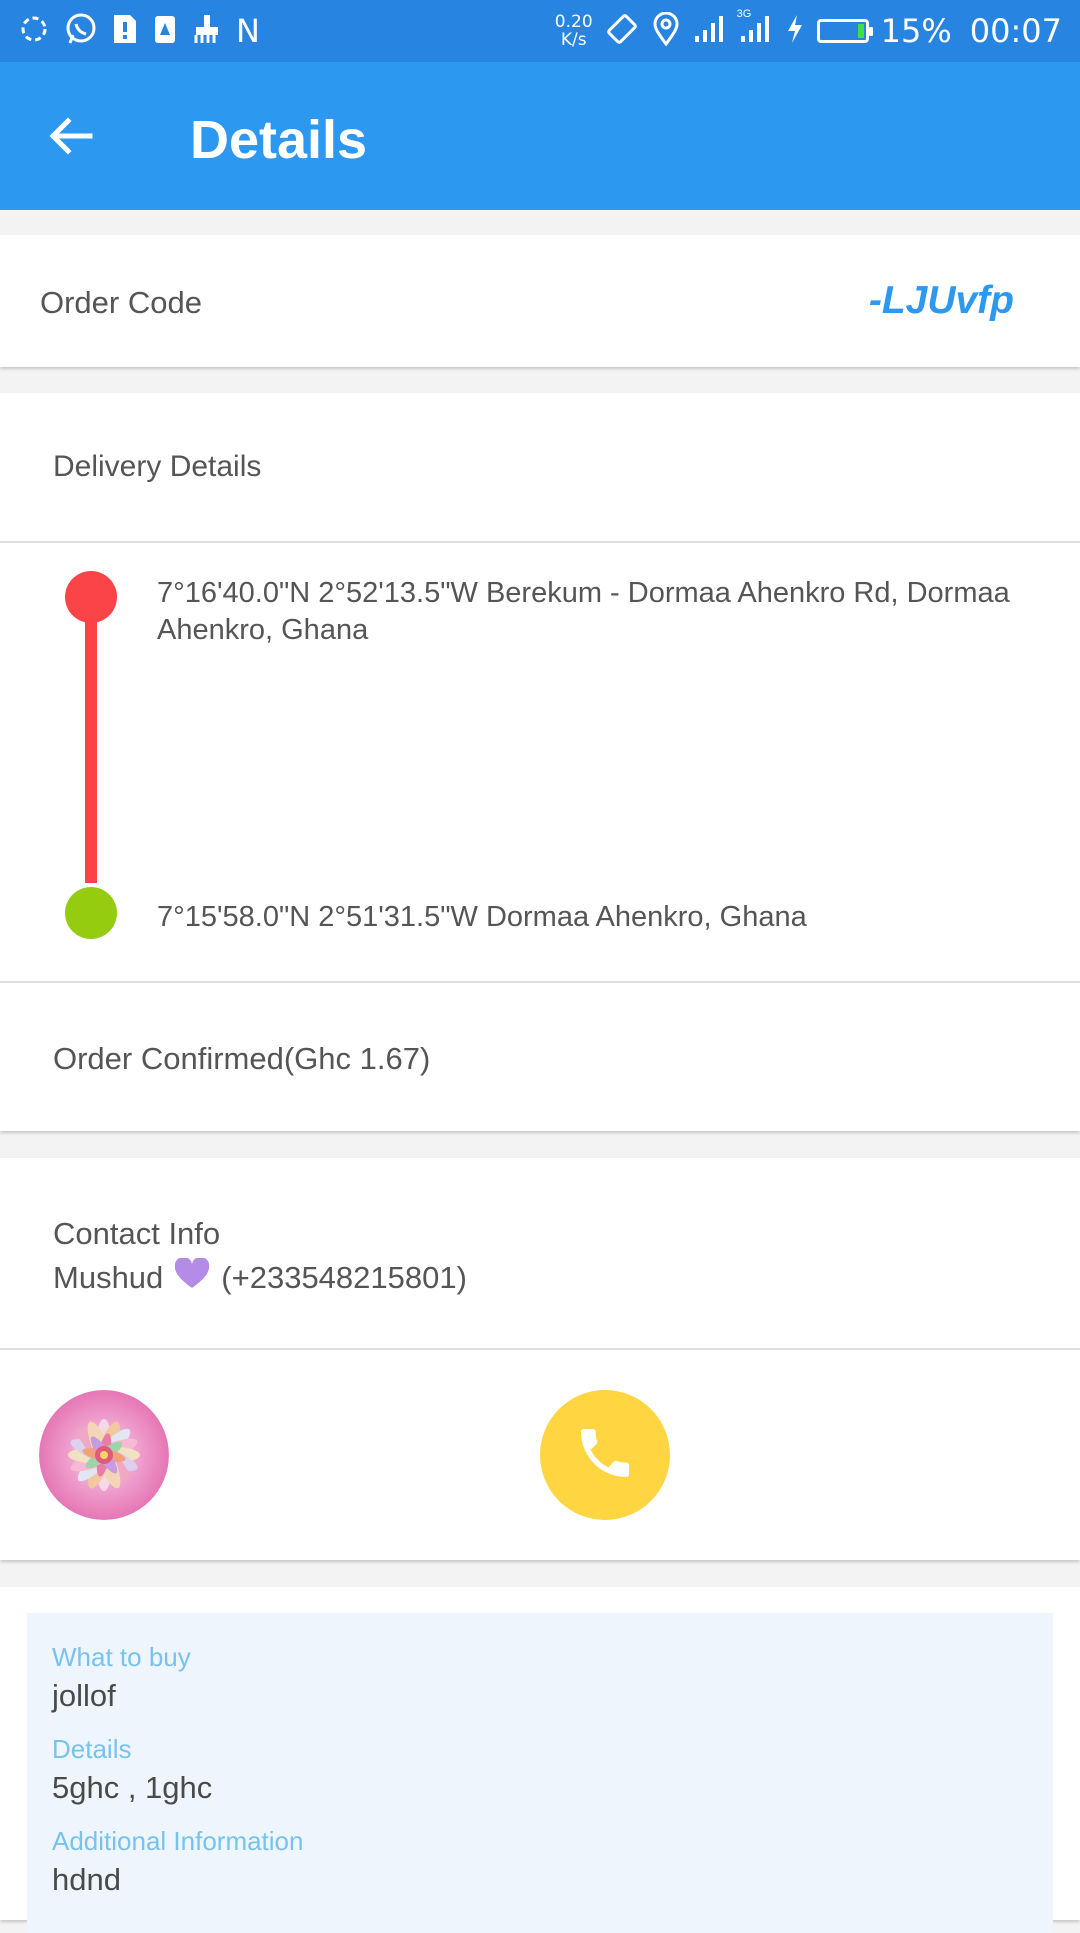 The image size is (1080, 1933). I want to click on dropoff-marker, so click(91, 913).